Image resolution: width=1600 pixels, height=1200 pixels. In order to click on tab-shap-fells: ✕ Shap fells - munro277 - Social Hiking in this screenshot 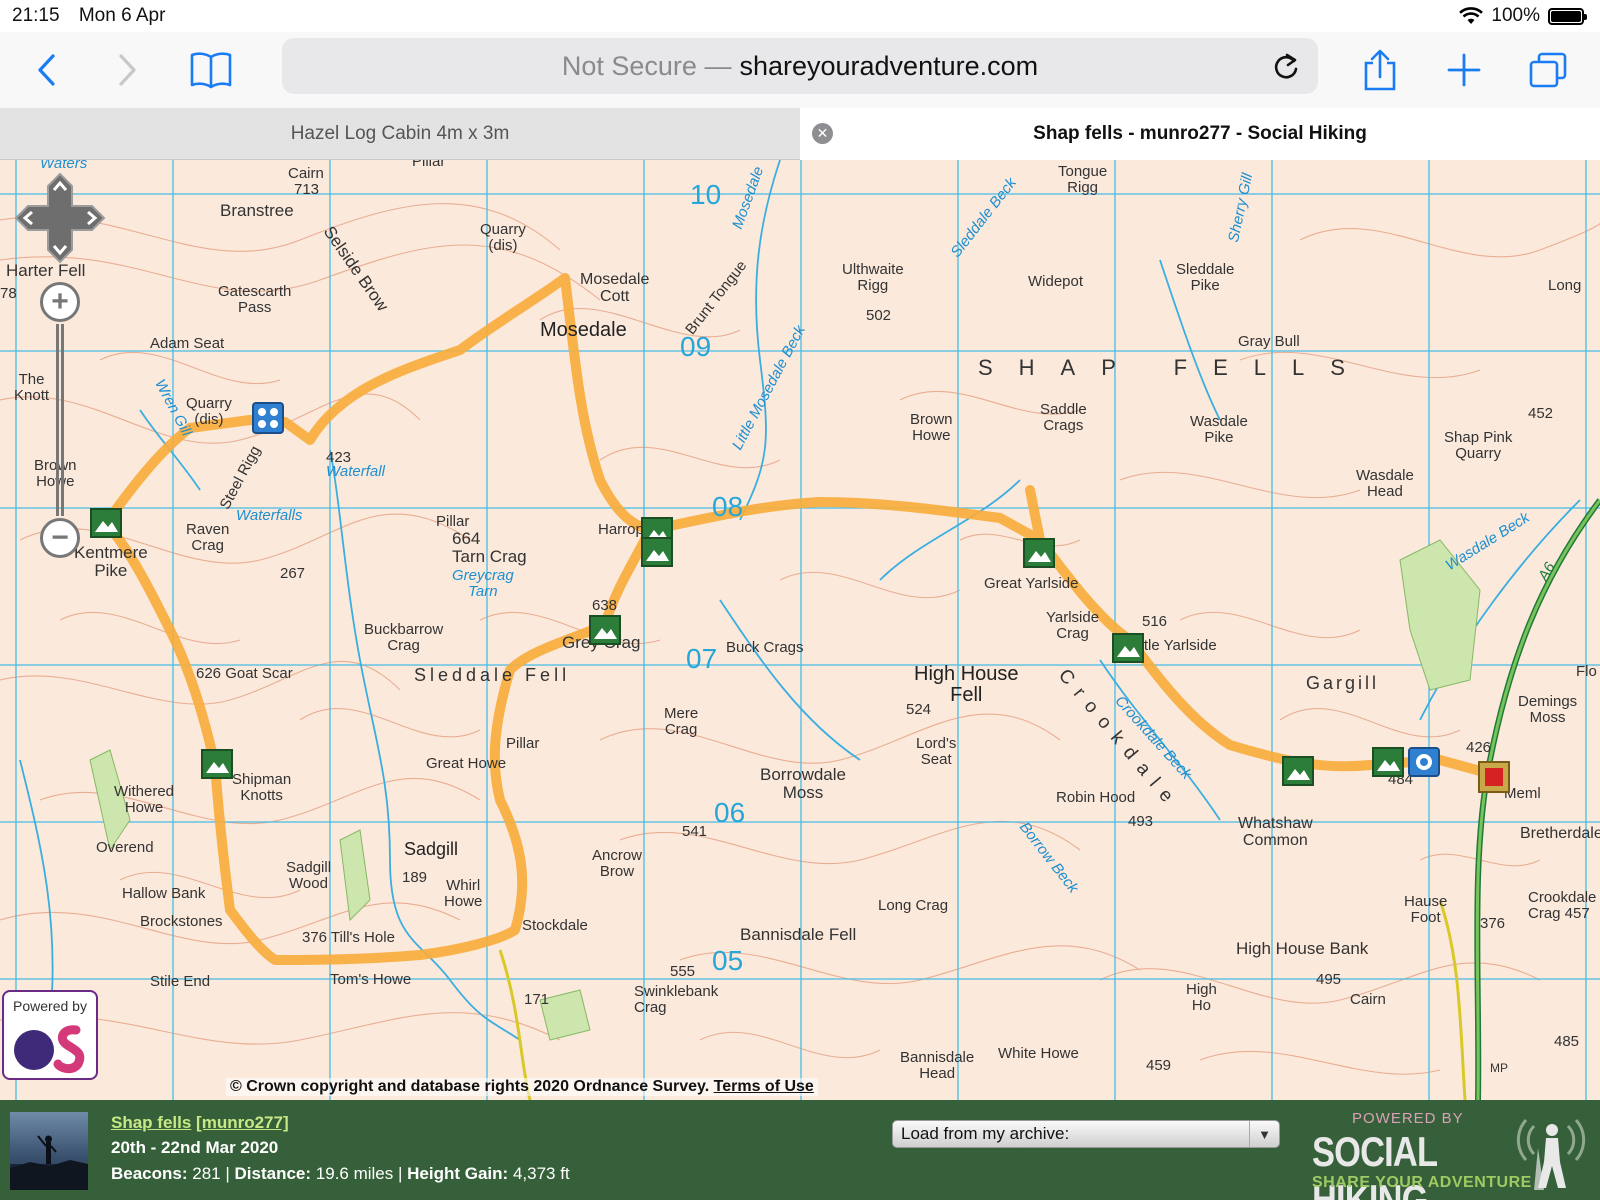, I will do `click(1200, 134)`.